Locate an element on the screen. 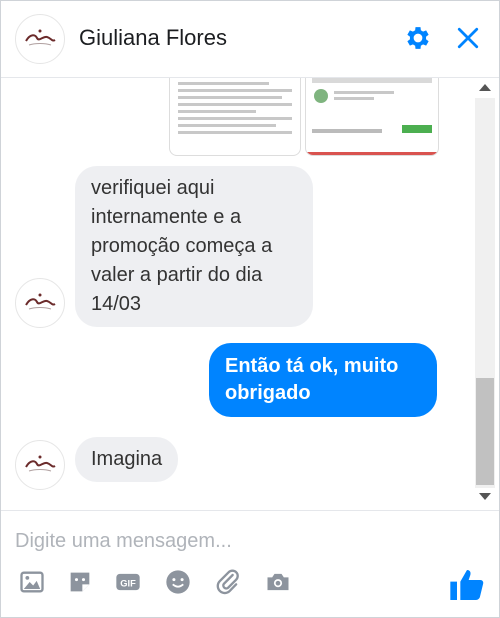 Image resolution: width=500 pixels, height=618 pixels. attachment-icon is located at coordinates (227, 582).